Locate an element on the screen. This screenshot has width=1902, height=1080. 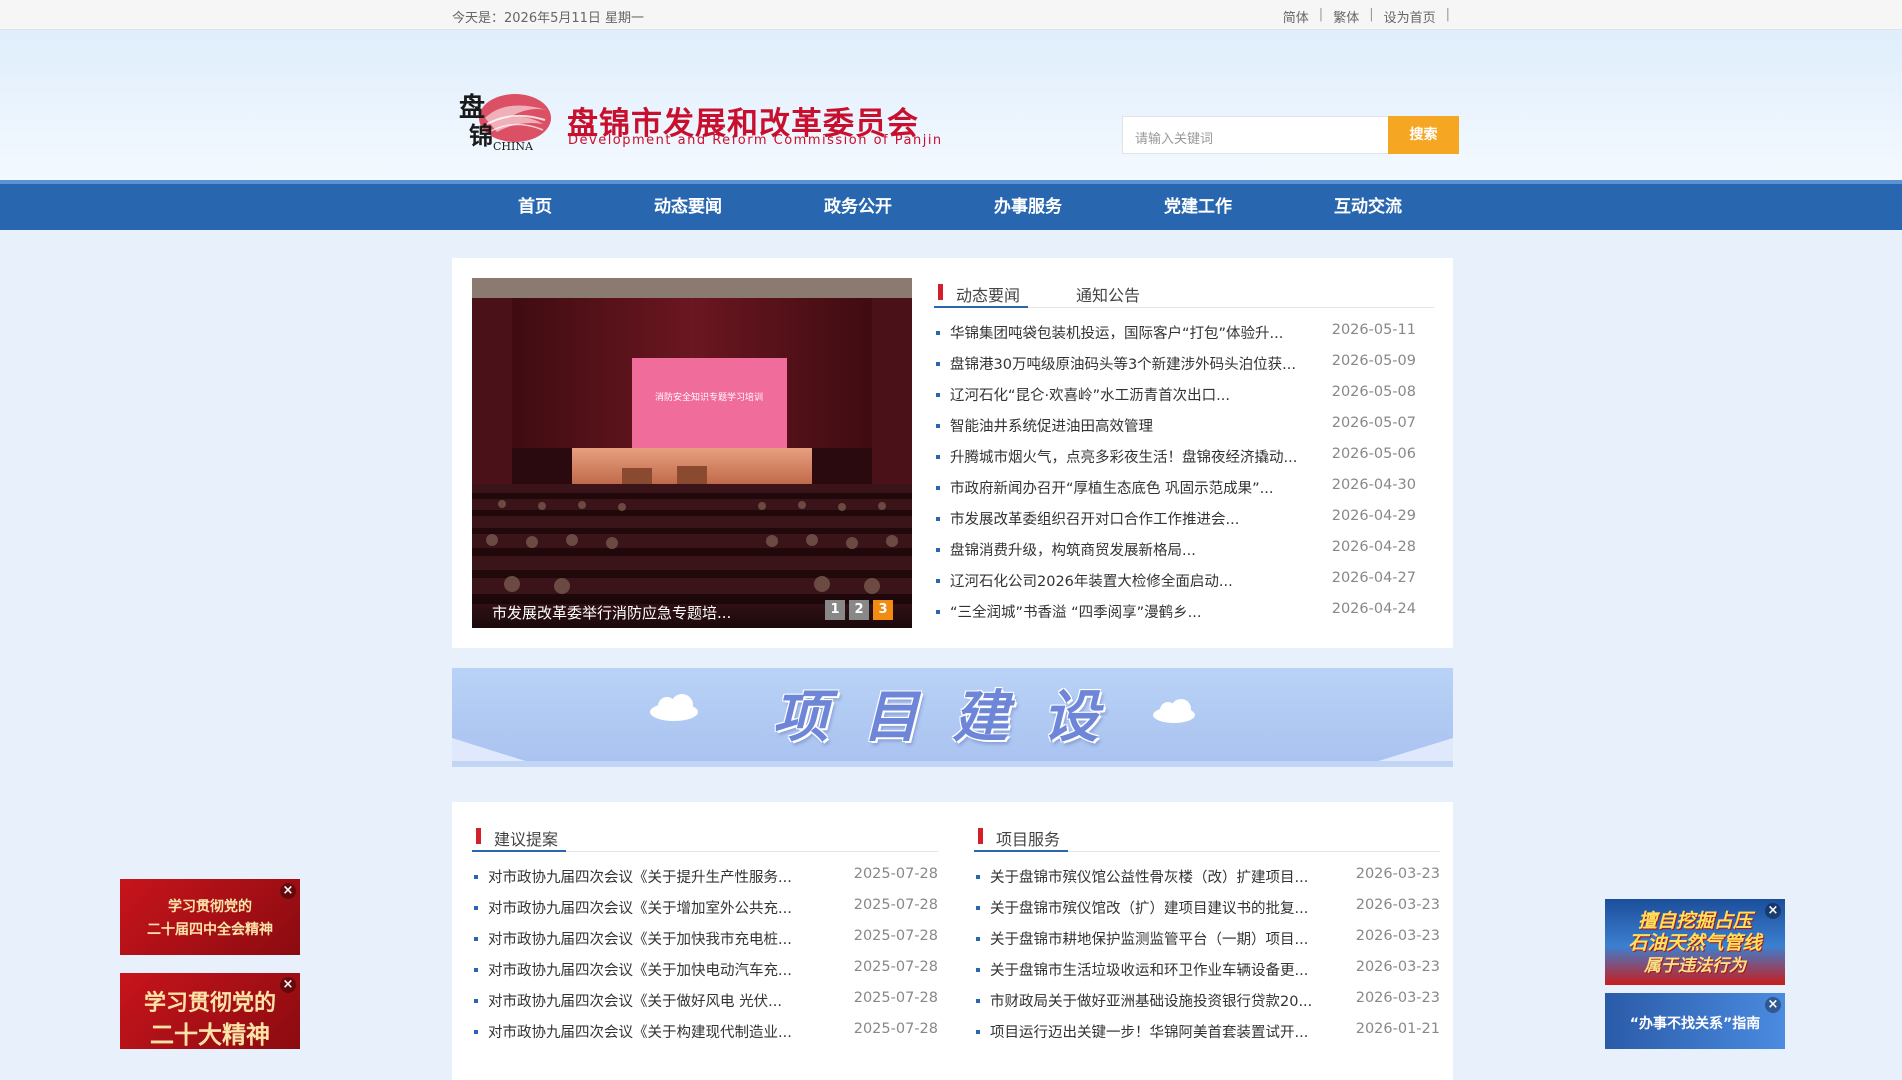
flag-icon is located at coordinates (940, 292).